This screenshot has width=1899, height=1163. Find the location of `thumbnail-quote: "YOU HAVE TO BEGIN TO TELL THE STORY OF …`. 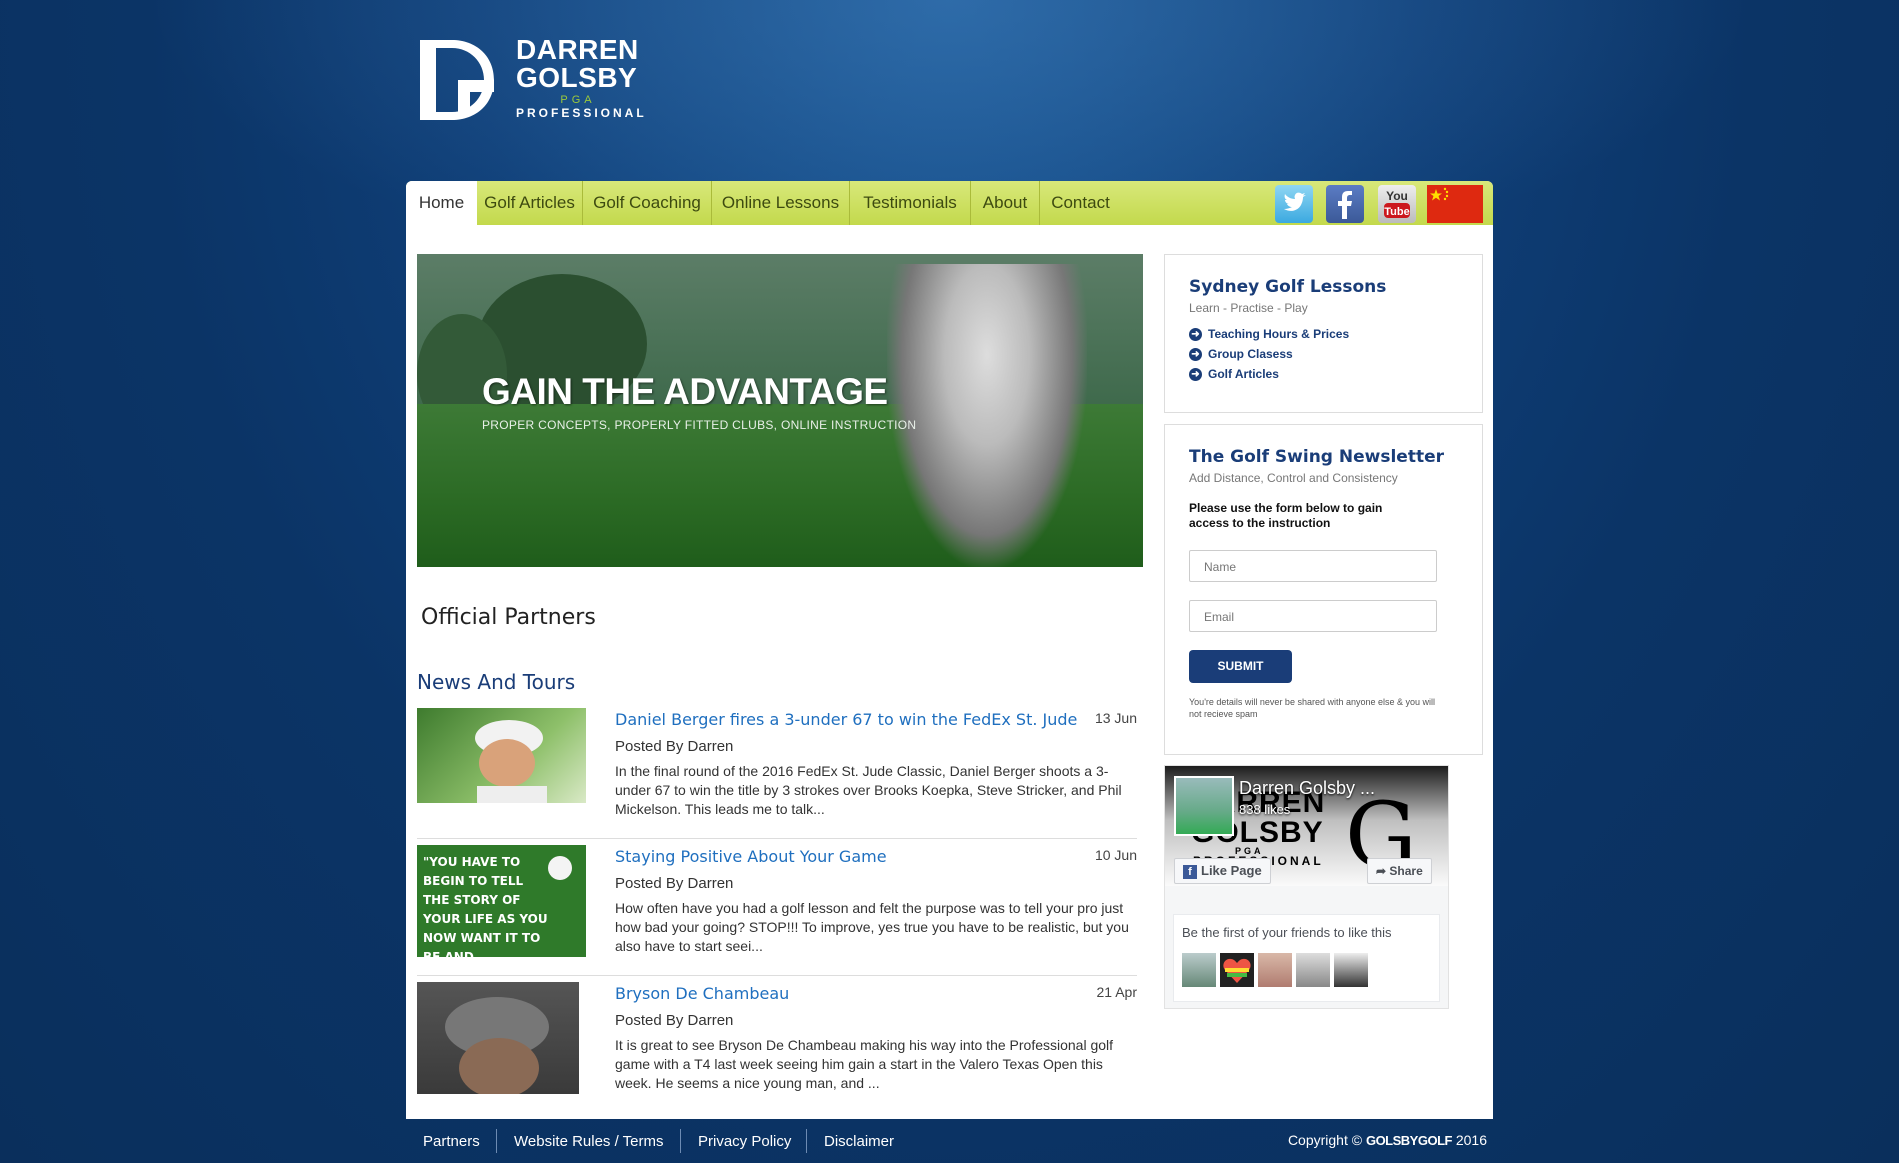

thumbnail-quote: "YOU HAVE TO BEGIN TO TELL THE STORY OF … is located at coordinates (485, 906).